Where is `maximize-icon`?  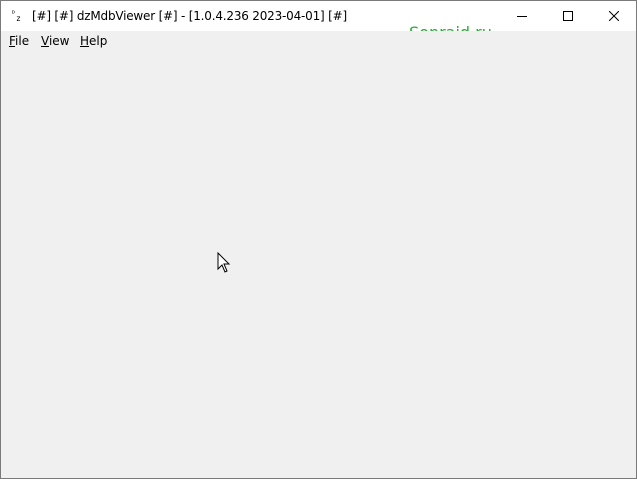
maximize-icon is located at coordinates (568, 16).